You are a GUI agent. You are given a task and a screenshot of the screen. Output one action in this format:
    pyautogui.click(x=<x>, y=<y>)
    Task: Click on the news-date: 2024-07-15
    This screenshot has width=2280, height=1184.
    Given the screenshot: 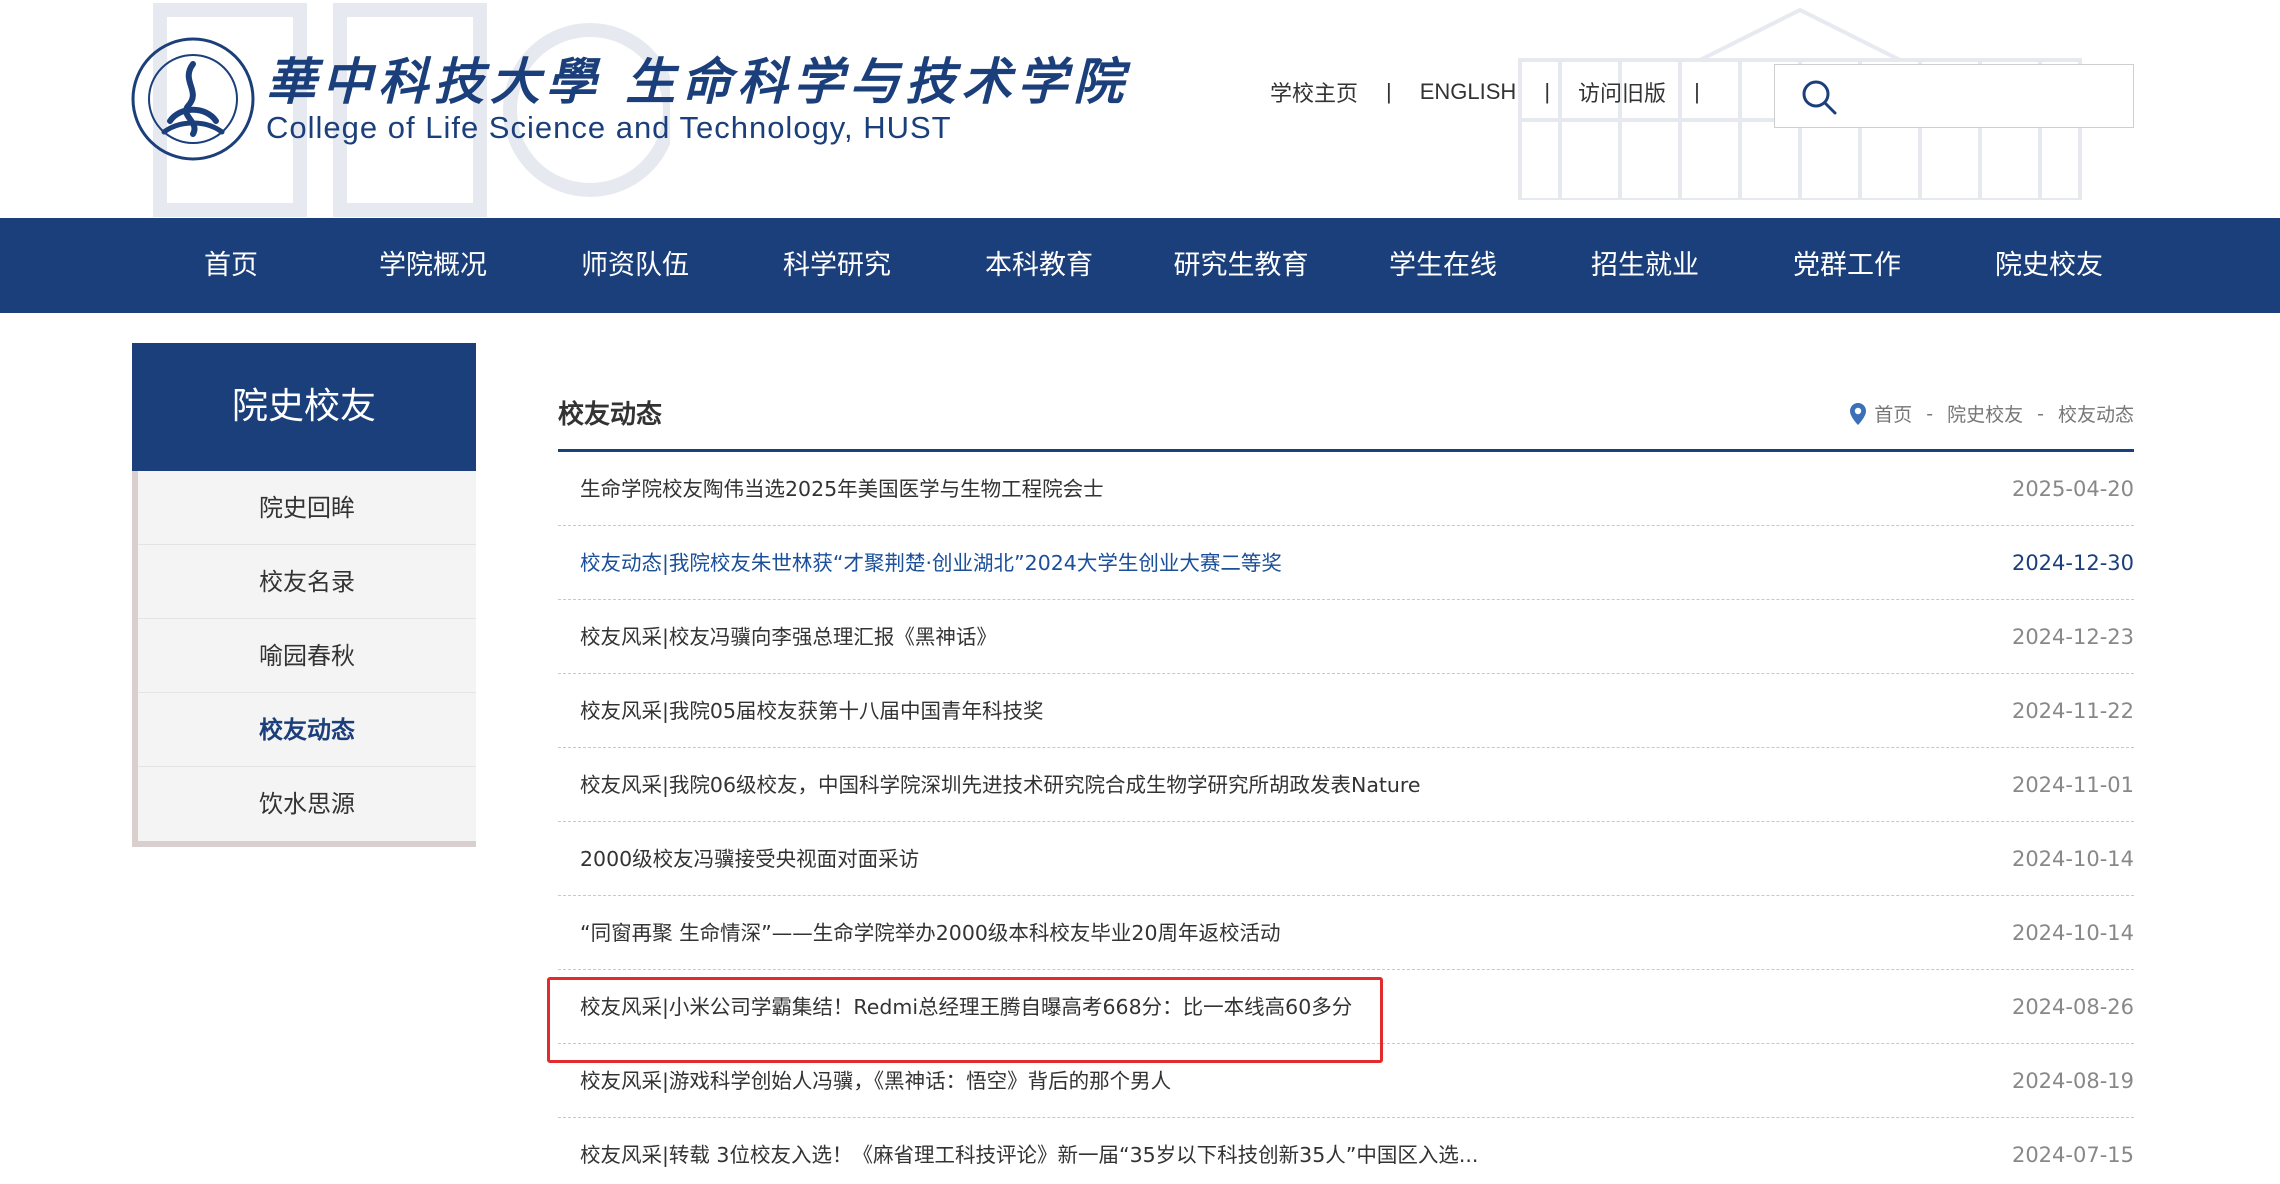 What is the action you would take?
    pyautogui.click(x=2072, y=1155)
    